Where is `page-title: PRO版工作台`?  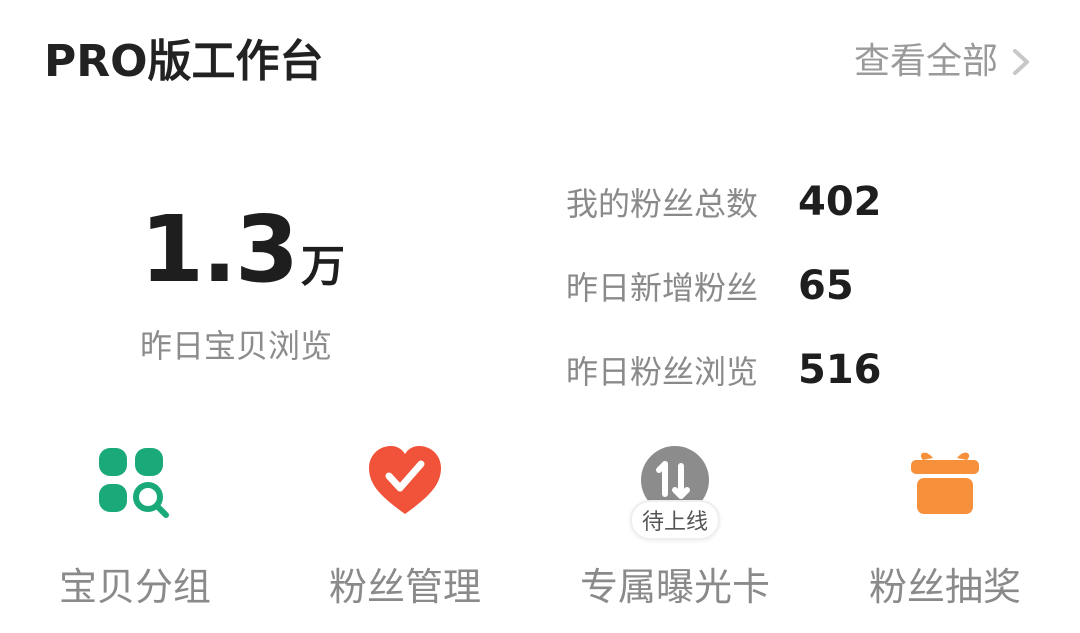
page-title: PRO版工作台 is located at coordinates (184, 61).